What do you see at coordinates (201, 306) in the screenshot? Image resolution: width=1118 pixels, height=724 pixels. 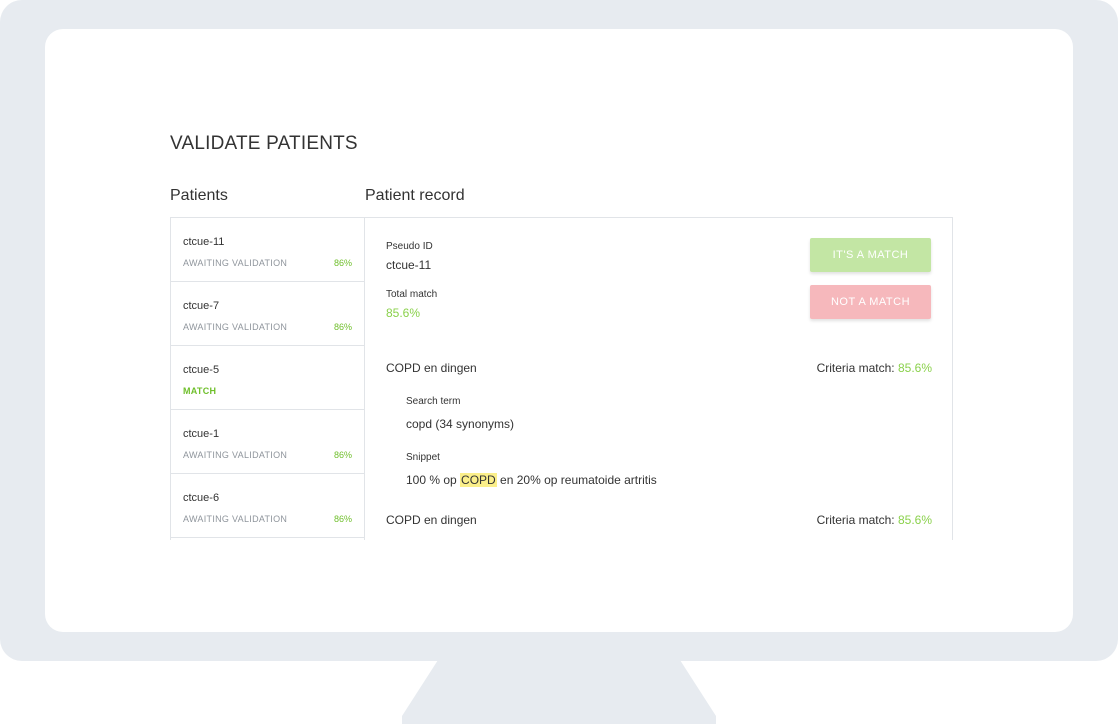 I see `patient-id: ctcue-7` at bounding box center [201, 306].